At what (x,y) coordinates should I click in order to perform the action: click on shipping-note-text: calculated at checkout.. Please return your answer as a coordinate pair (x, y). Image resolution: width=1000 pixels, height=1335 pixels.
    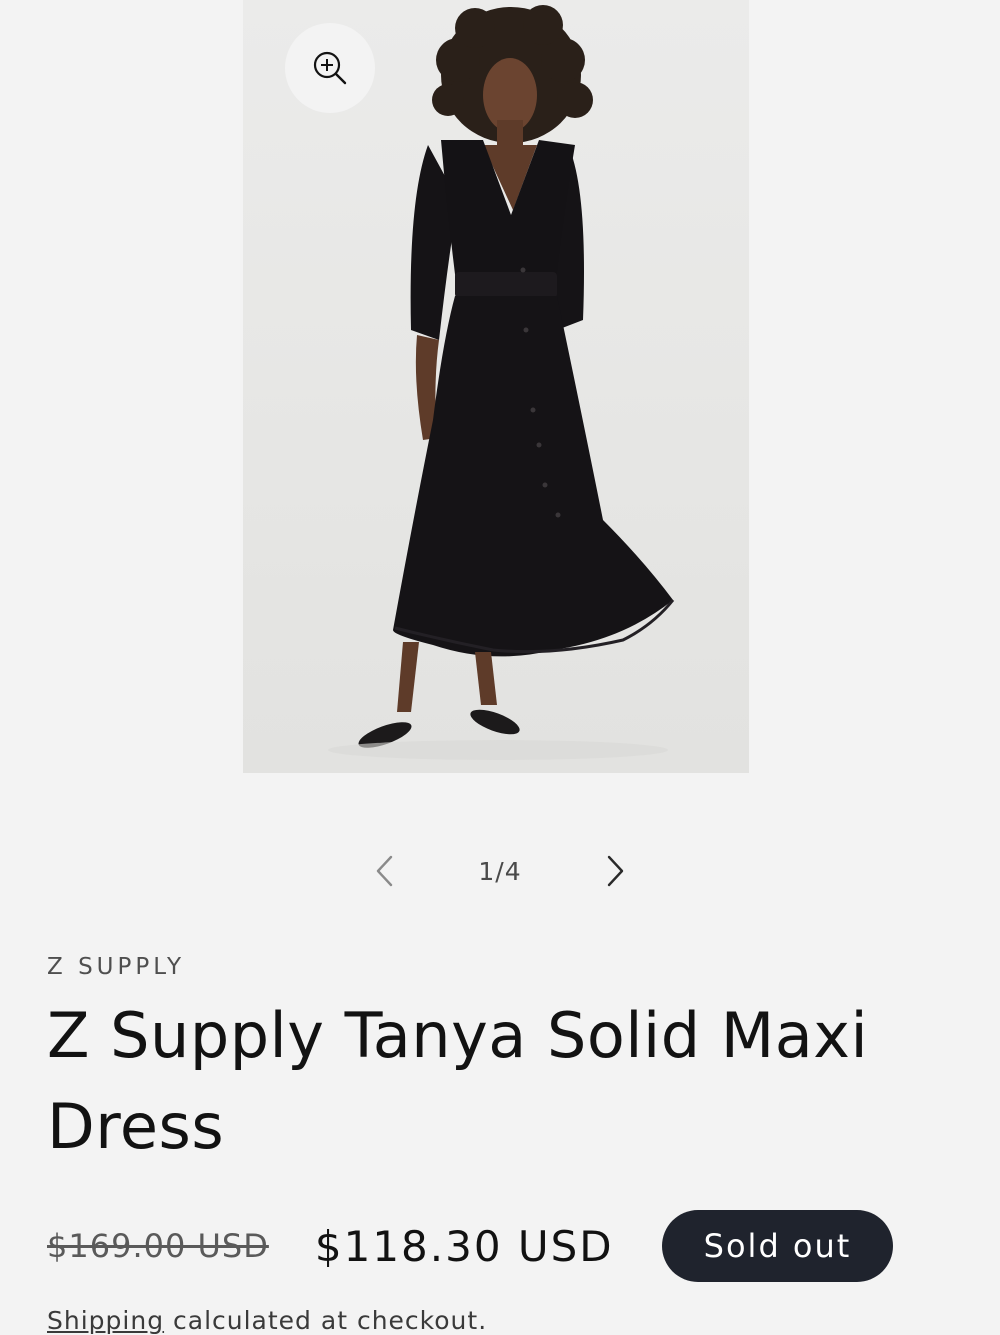
    Looking at the image, I should click on (326, 1320).